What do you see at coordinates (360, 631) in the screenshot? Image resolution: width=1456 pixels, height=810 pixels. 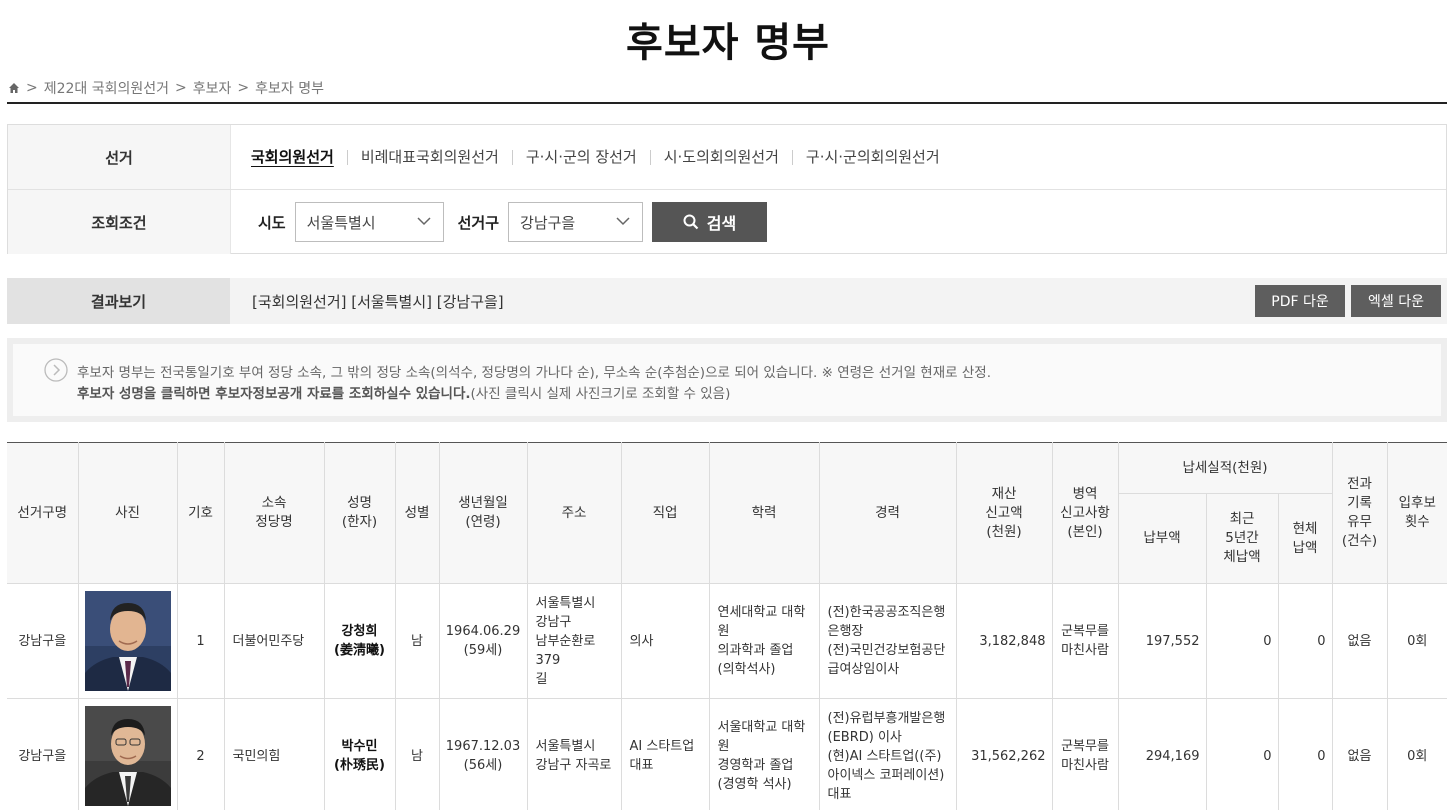 I see `candidate-name-link: 강청희` at bounding box center [360, 631].